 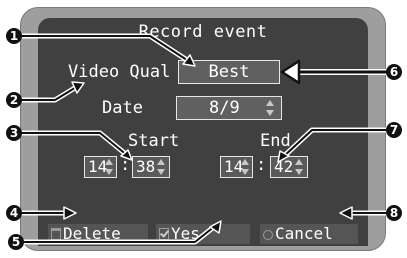 What do you see at coordinates (394, 130) in the screenshot?
I see `callout-7: 7` at bounding box center [394, 130].